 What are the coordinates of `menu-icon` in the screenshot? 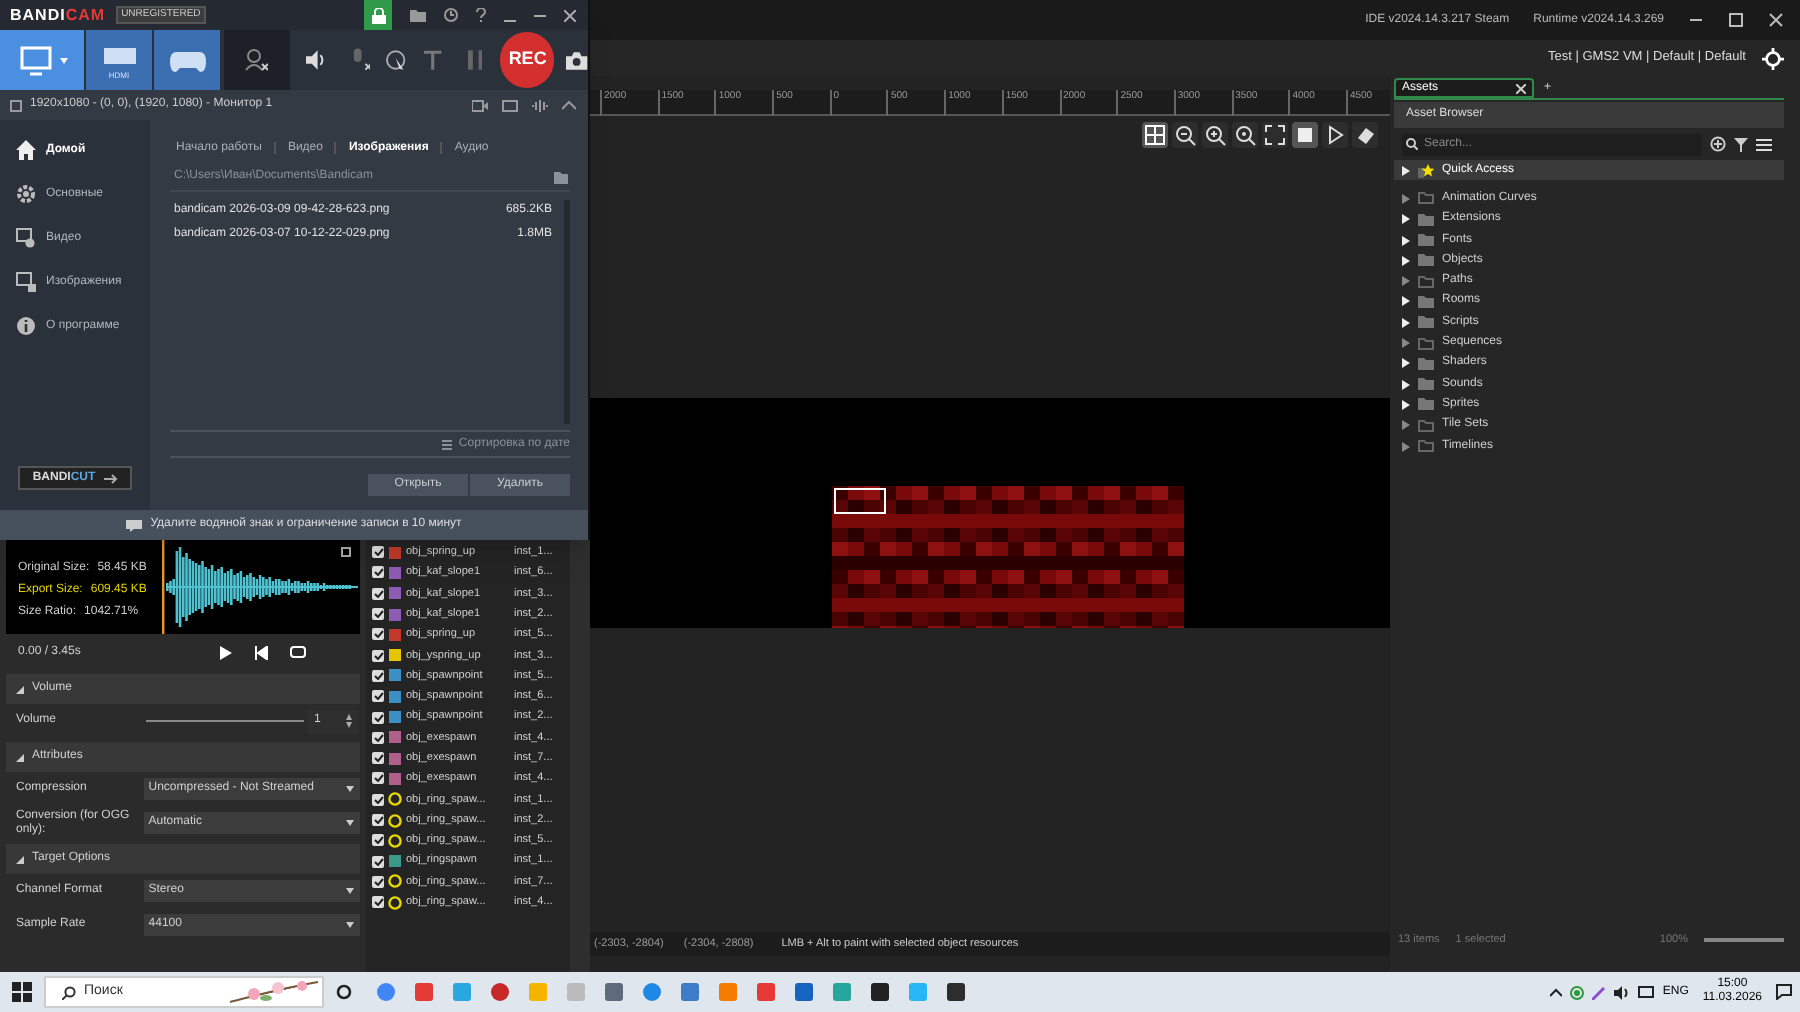 It's located at (1764, 144).